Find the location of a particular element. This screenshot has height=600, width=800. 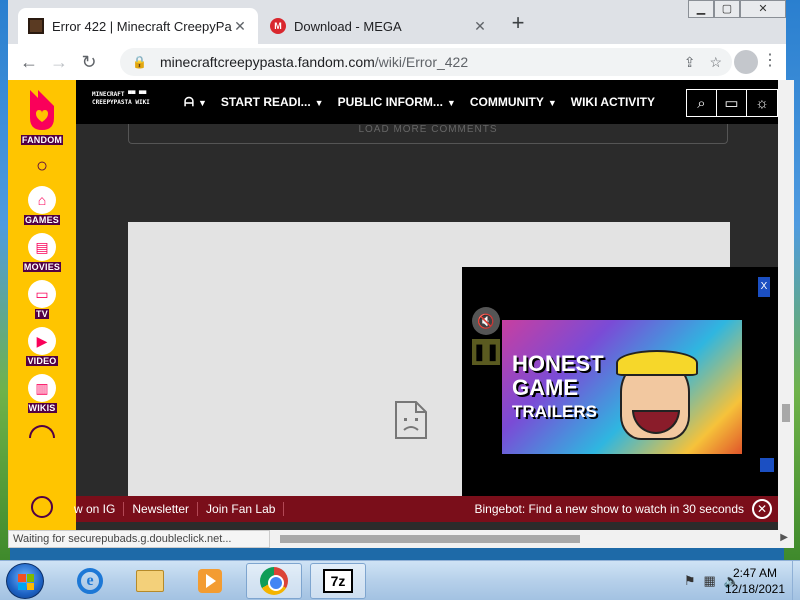

kebab-menu-icon: ⋮ is located at coordinates (770, 60).